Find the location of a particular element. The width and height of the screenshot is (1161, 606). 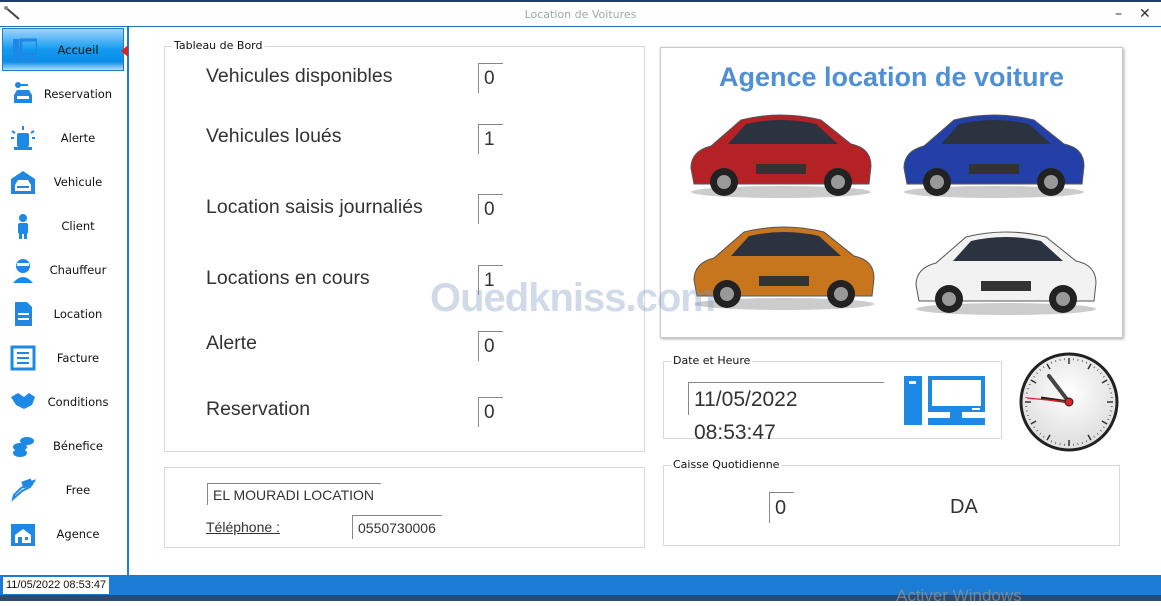

sidebar-item-label: Client is located at coordinates (78, 226).